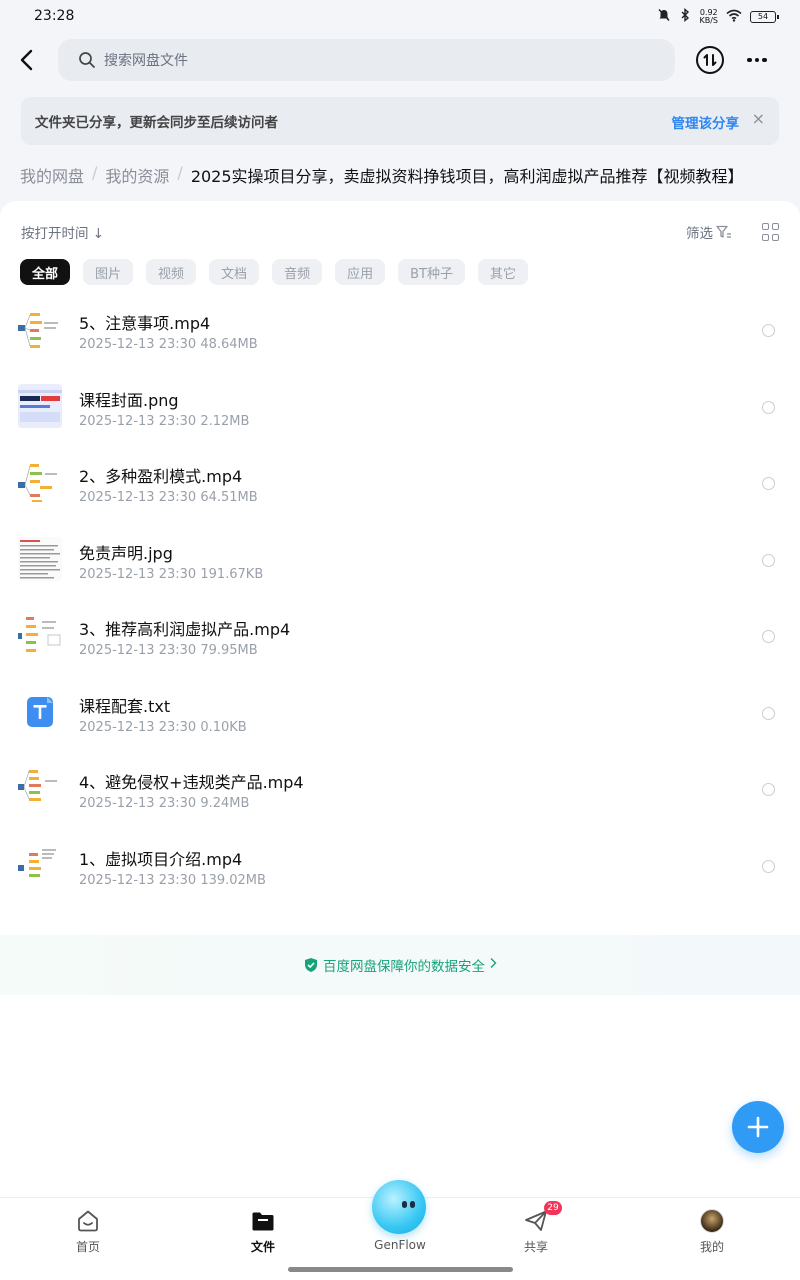  Describe the element at coordinates (168, 650) in the screenshot. I see `file-meta: 2025-12-13 23:30 79.95MB` at that location.